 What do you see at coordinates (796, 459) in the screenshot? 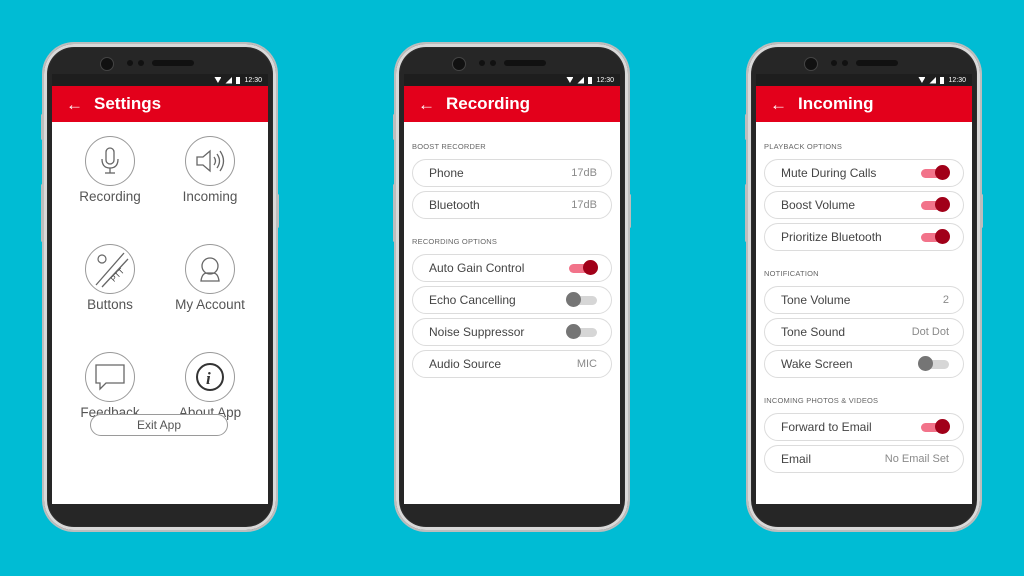
I see `row-label: Email` at bounding box center [796, 459].